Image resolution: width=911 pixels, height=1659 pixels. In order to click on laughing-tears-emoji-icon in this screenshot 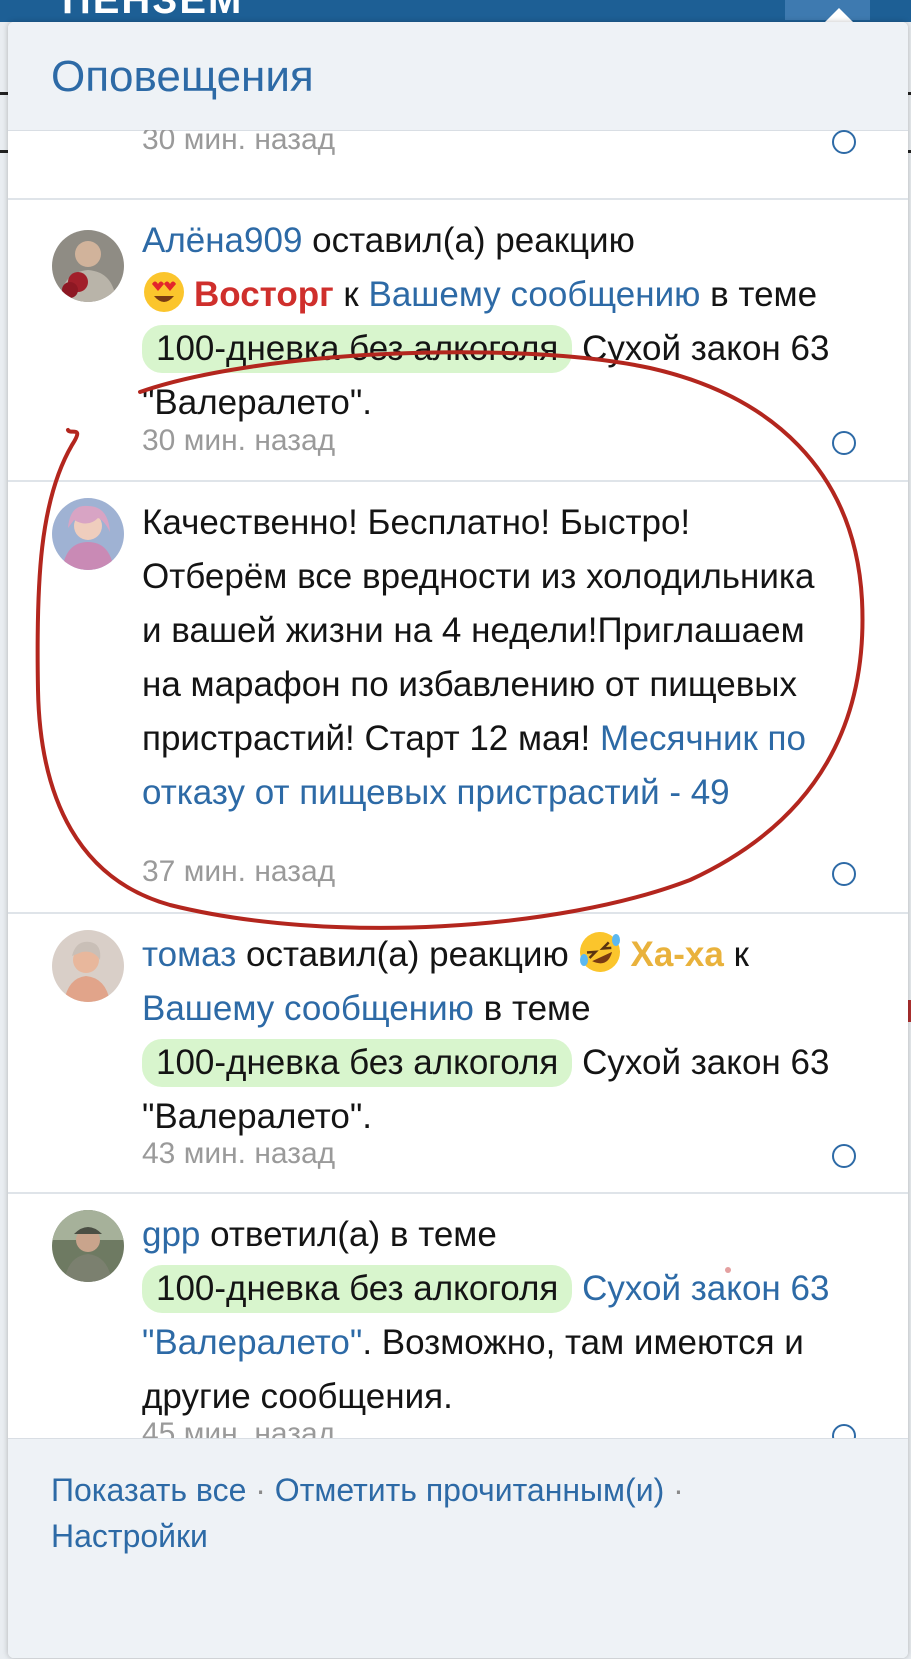, I will do `click(600, 952)`.